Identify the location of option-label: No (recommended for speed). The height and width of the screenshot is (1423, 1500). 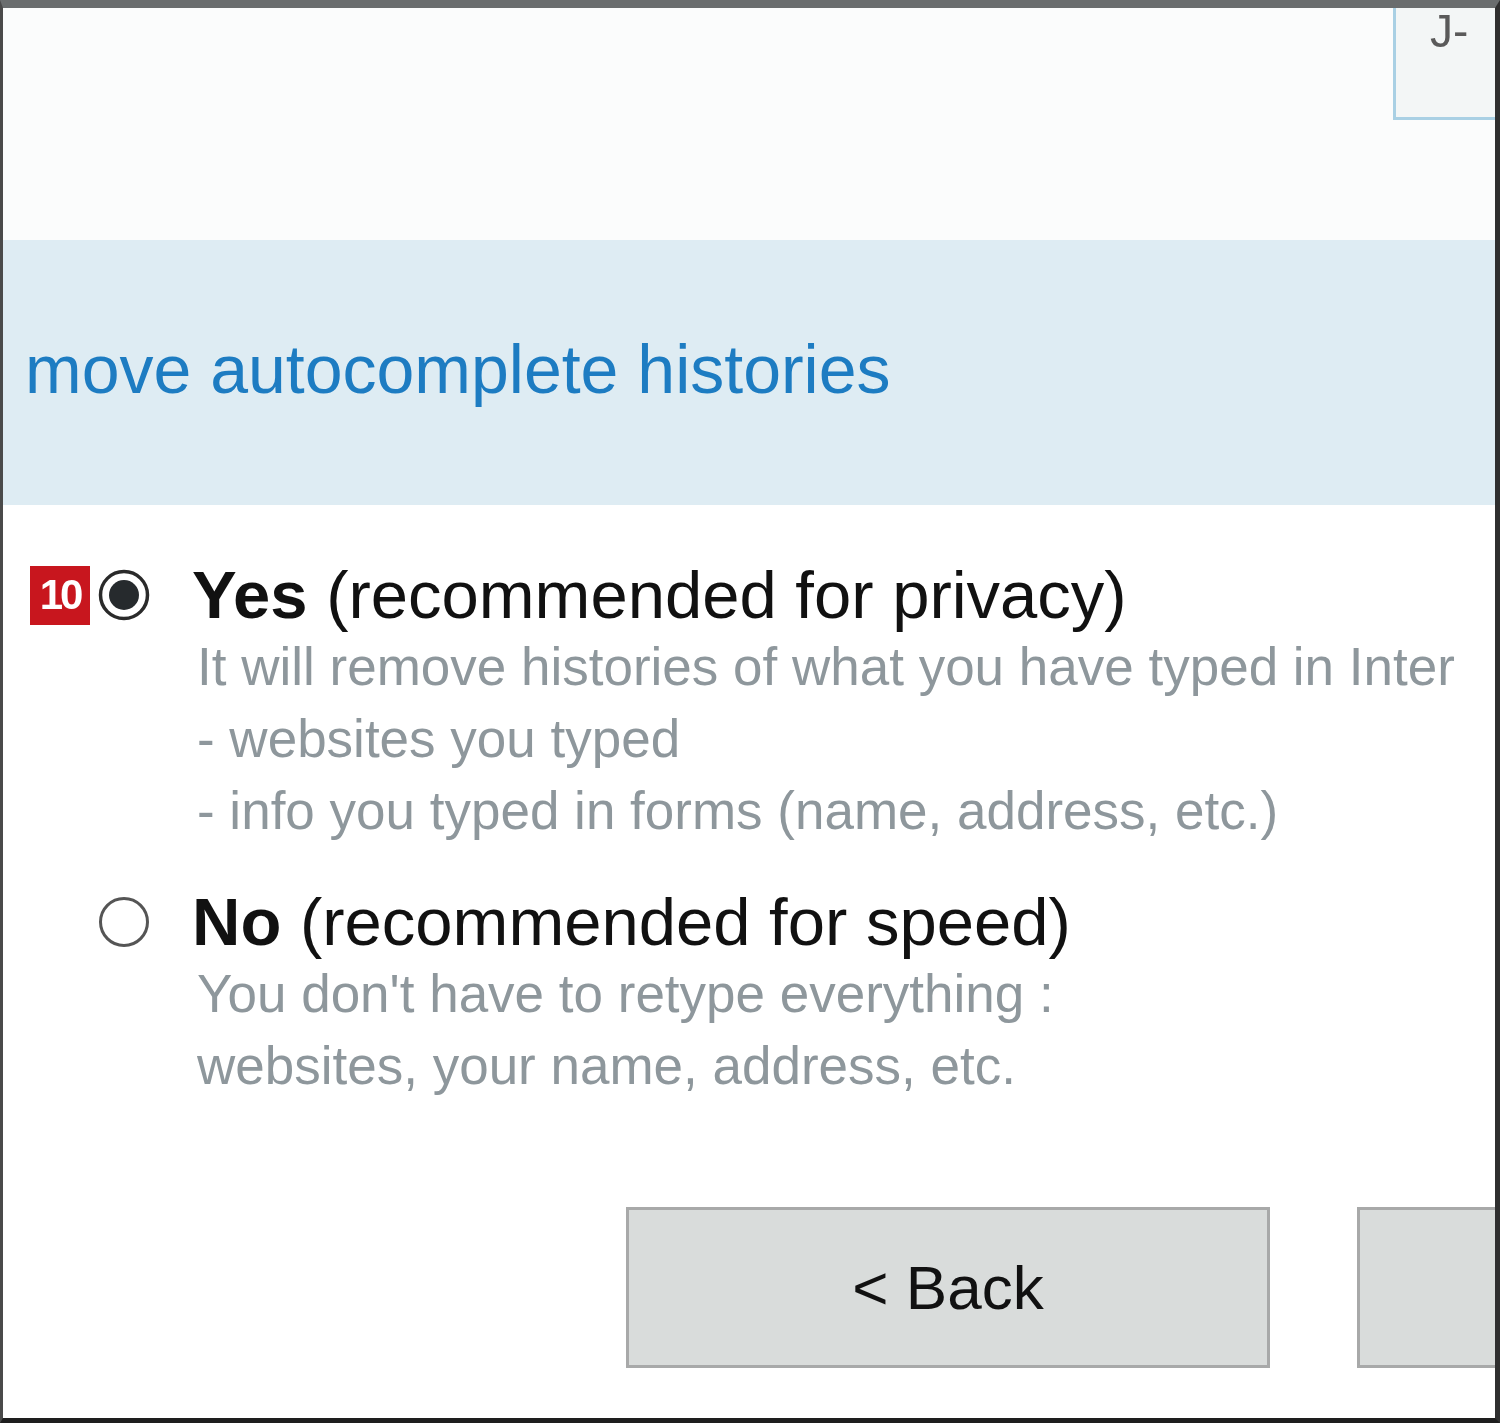
(631, 922).